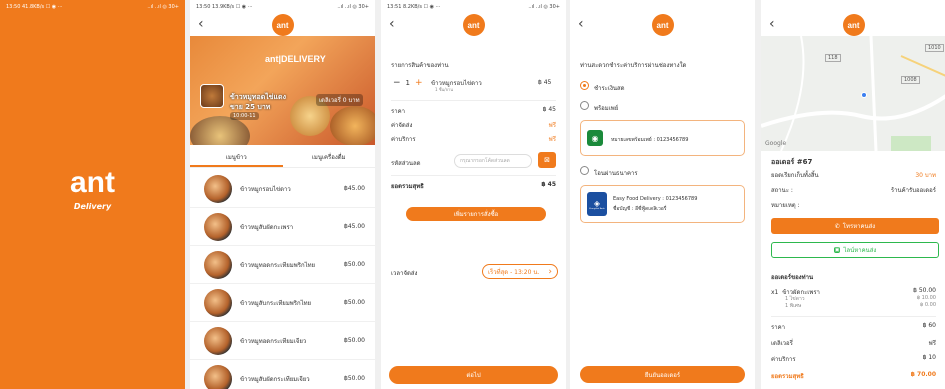 The height and width of the screenshot is (389, 945). I want to click on radio-bank, so click(584, 170).